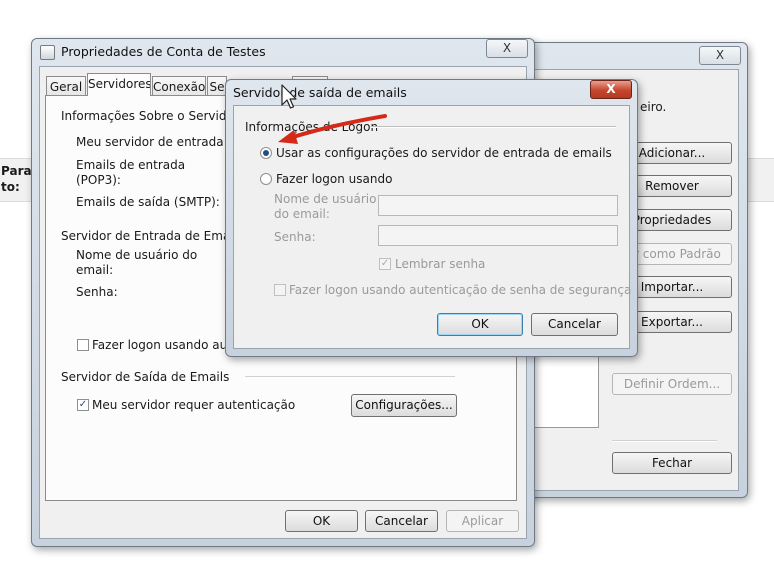 The width and height of the screenshot is (774, 576). What do you see at coordinates (131, 165) in the screenshot?
I see `incoming-emails-label: Emails de entrada` at bounding box center [131, 165].